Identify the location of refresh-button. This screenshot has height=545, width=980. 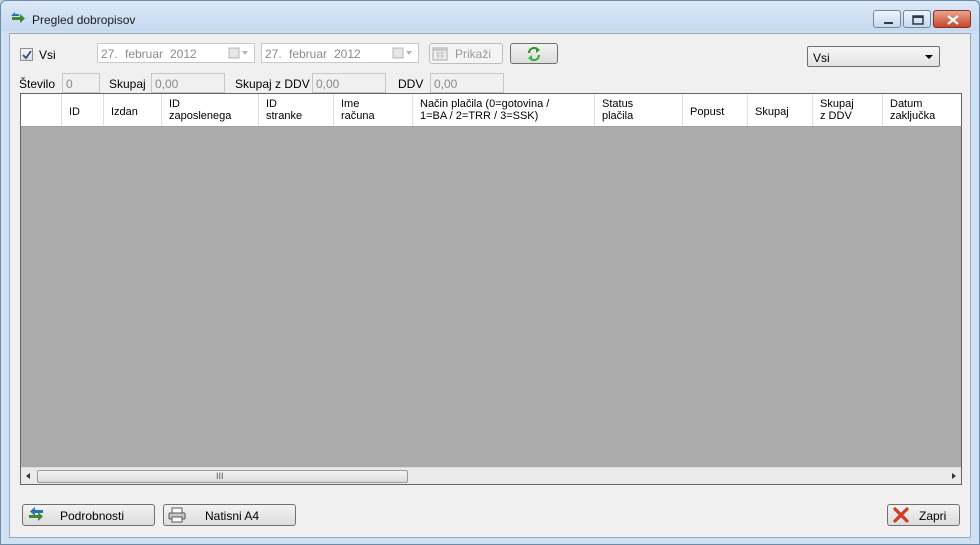
(534, 53).